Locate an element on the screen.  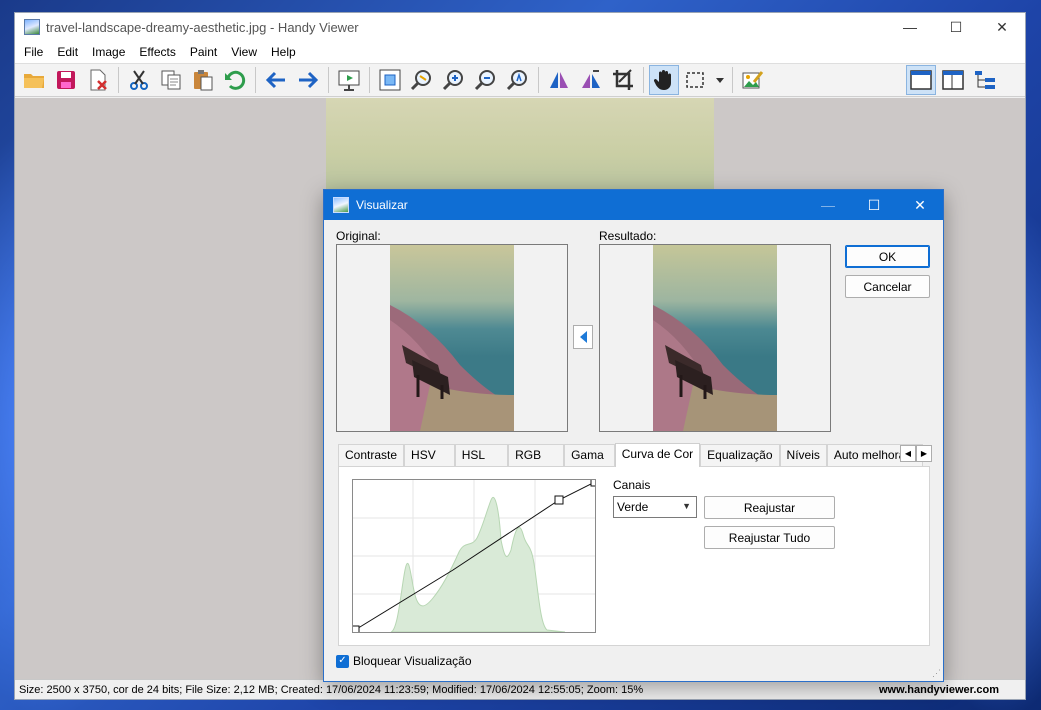
lock-preview-row: ✓ Bloquear Visualização is located at coordinates (404, 661).